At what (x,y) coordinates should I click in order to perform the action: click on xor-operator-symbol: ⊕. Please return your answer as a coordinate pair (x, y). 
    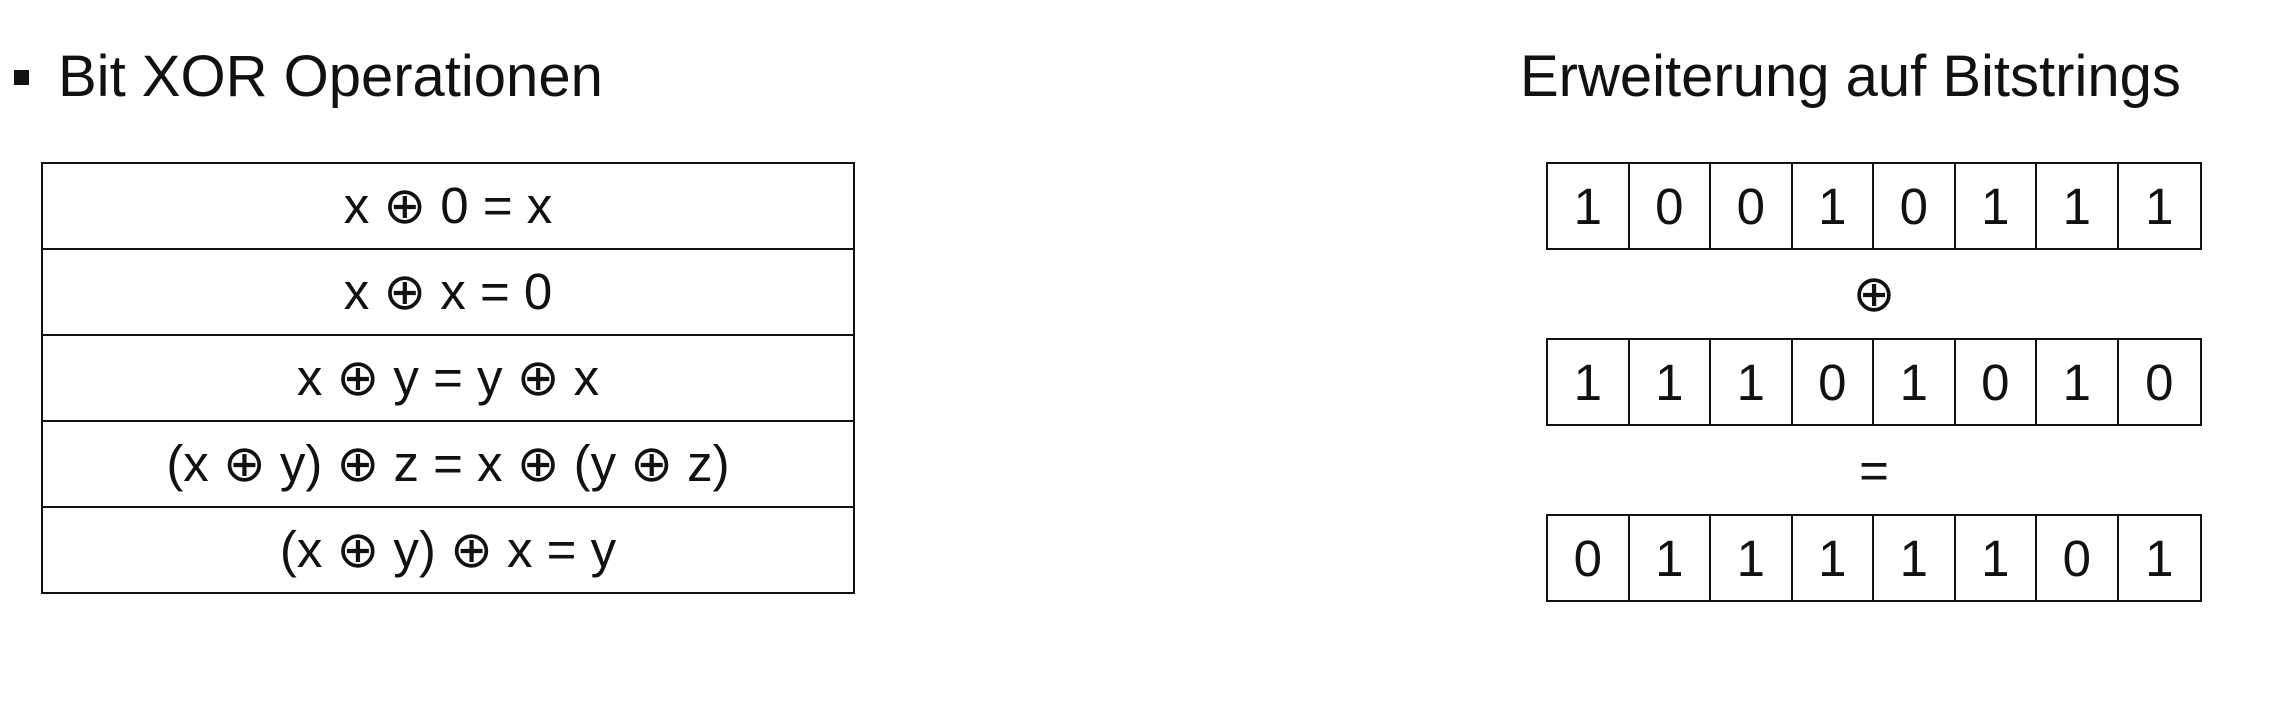
    Looking at the image, I should click on (1874, 293).